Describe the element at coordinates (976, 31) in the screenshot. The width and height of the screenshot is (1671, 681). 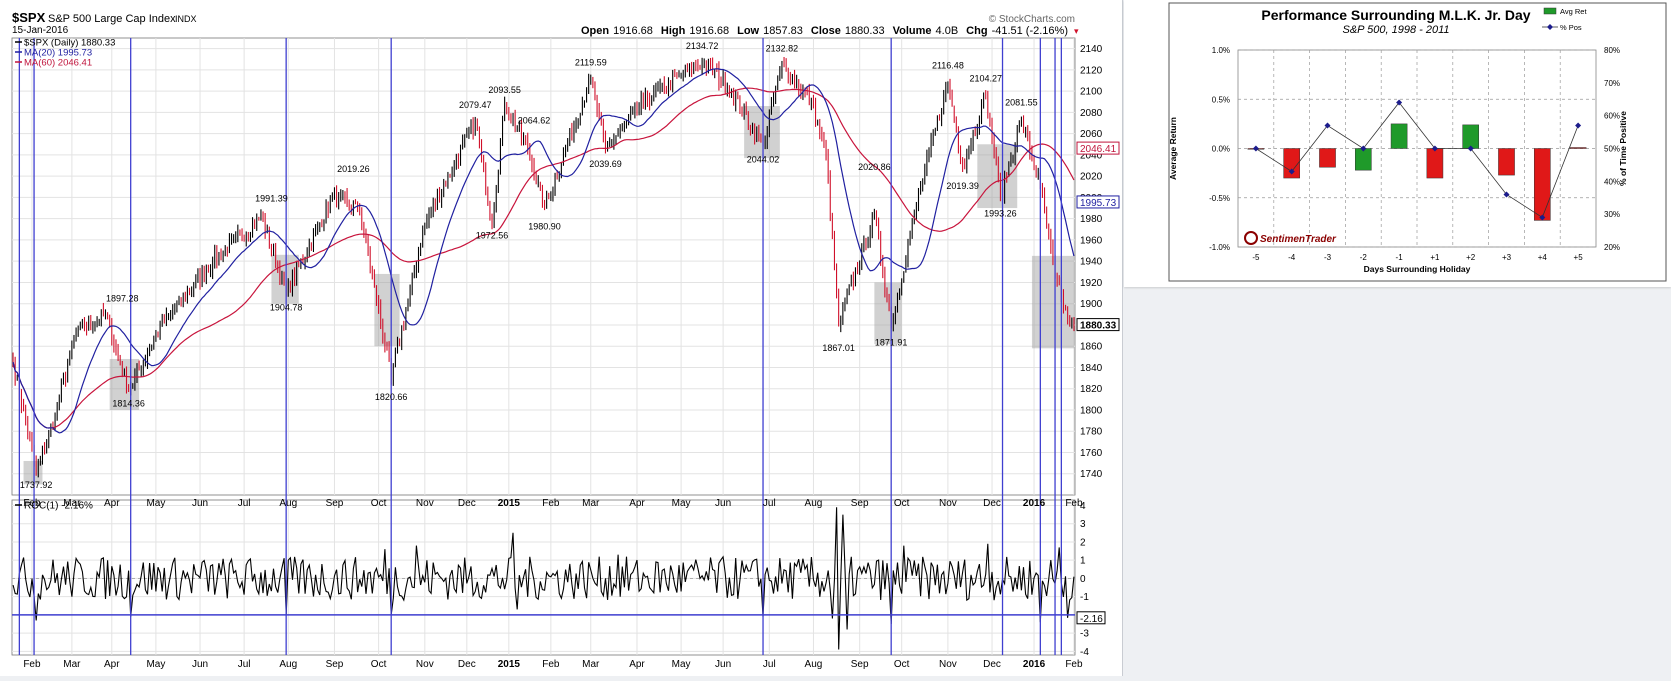
I see `quote-chg-label: Chg` at that location.